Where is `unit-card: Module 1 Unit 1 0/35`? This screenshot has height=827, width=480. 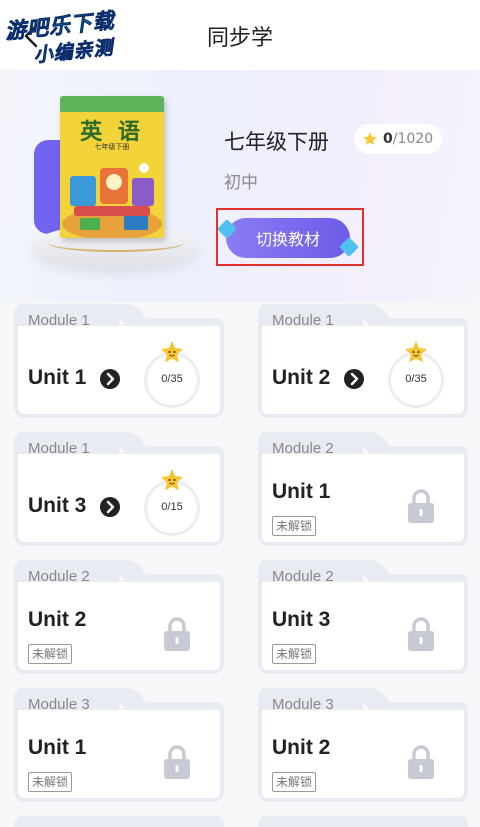 unit-card: Module 1 Unit 1 0/35 is located at coordinates (119, 361).